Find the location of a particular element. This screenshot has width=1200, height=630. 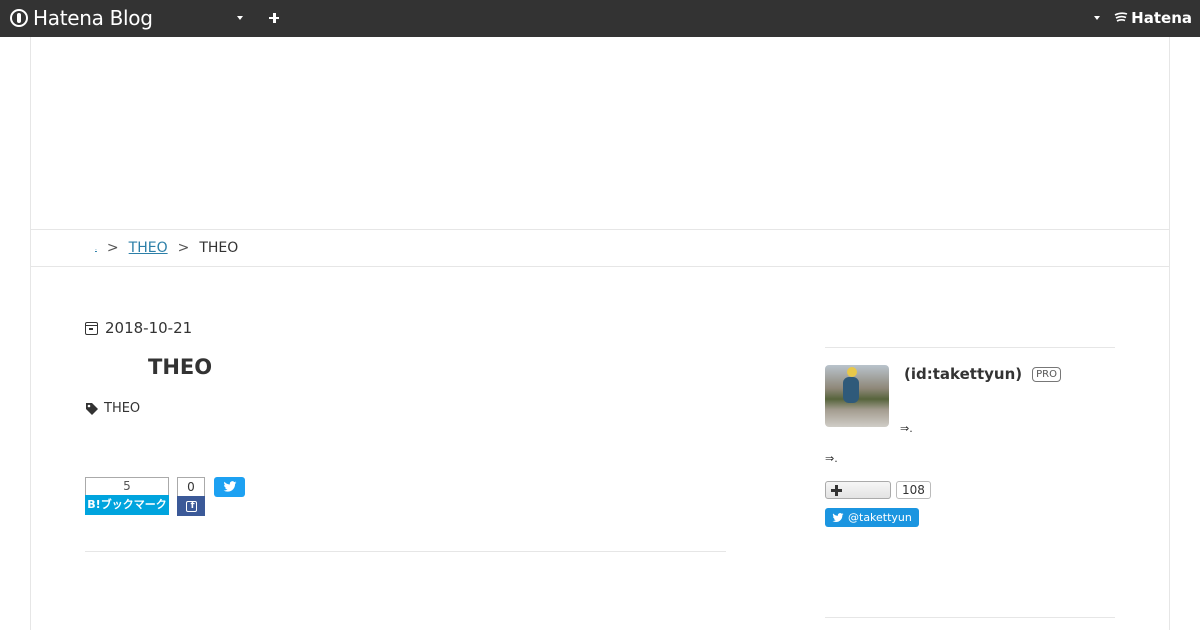

facebook-icon: f is located at coordinates (191, 506).